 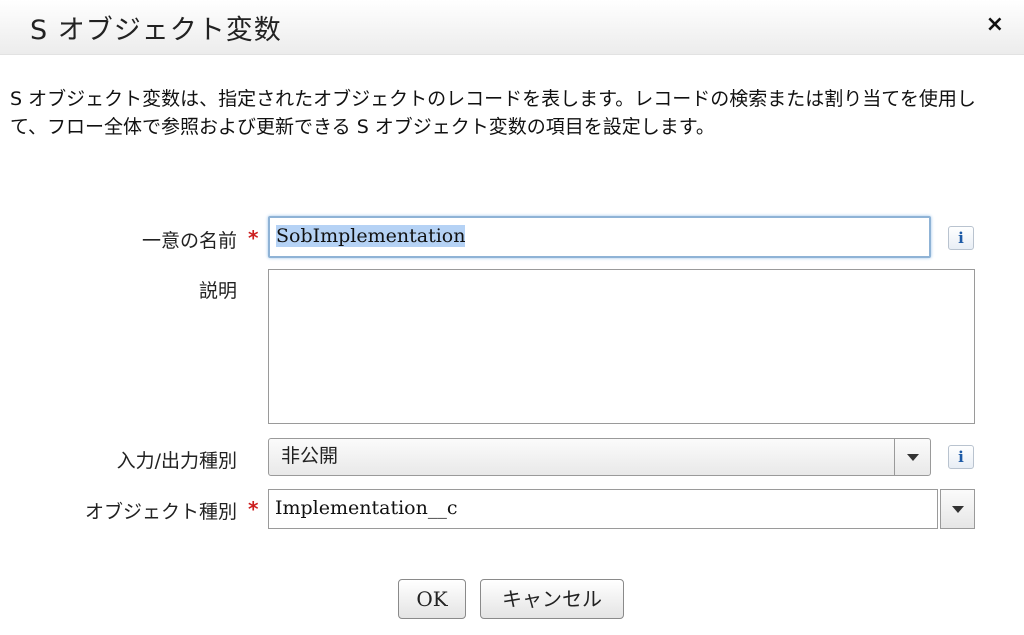 What do you see at coordinates (995, 24) in the screenshot?
I see `close-icon: ×` at bounding box center [995, 24].